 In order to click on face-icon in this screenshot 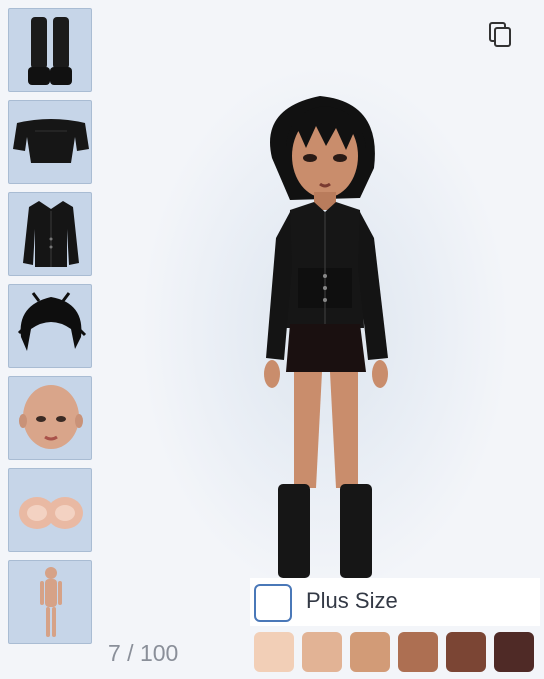, I will do `click(51, 417)`.